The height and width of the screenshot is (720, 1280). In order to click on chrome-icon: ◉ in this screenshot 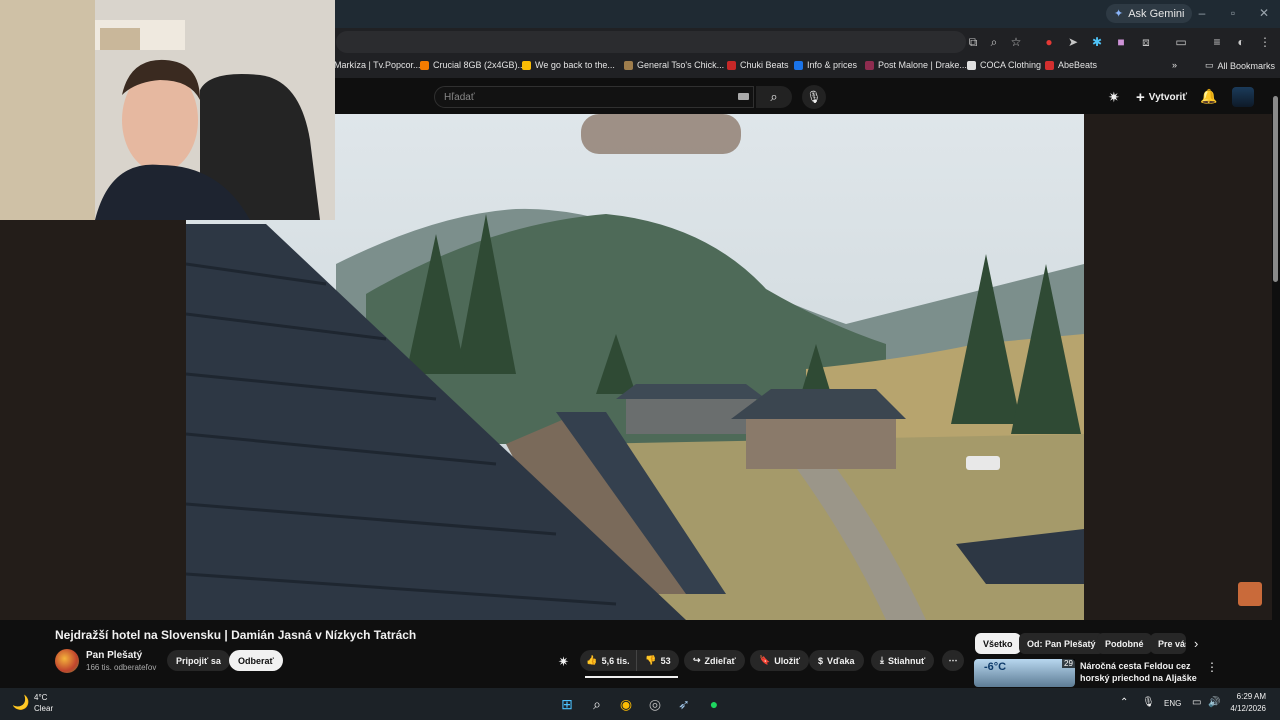, I will do `click(626, 704)`.